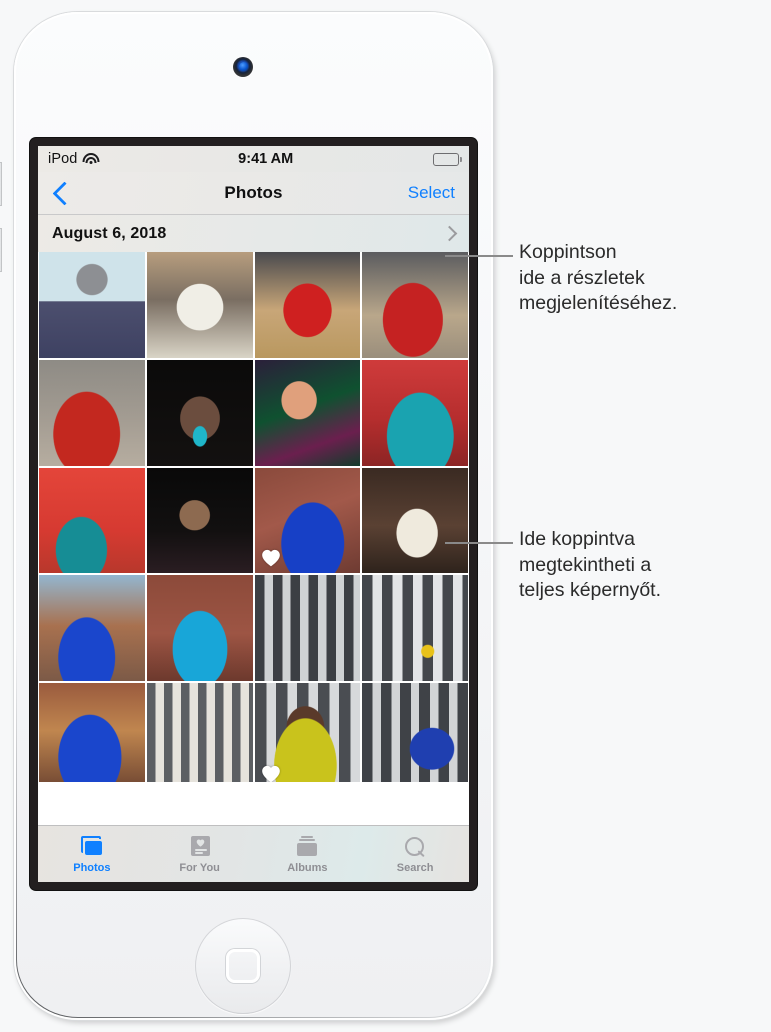 This screenshot has width=771, height=1032. I want to click on date-header-row: August 6, 2018, so click(253, 233).